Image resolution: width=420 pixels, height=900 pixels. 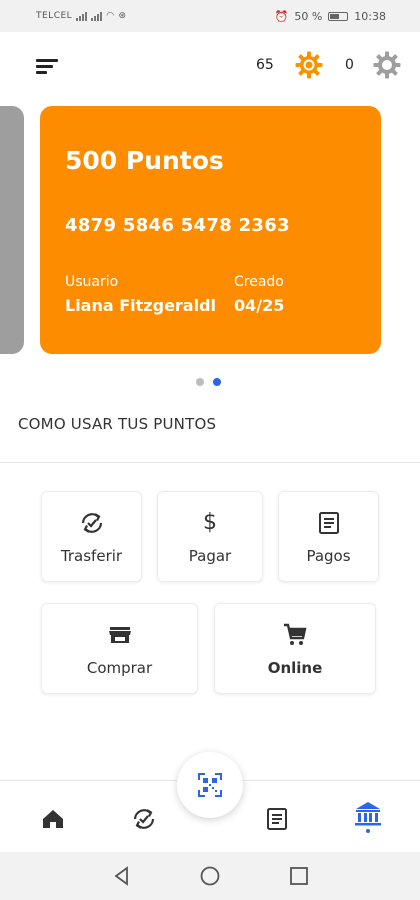 I want to click on top-bar: 65 0, so click(x=210, y=66).